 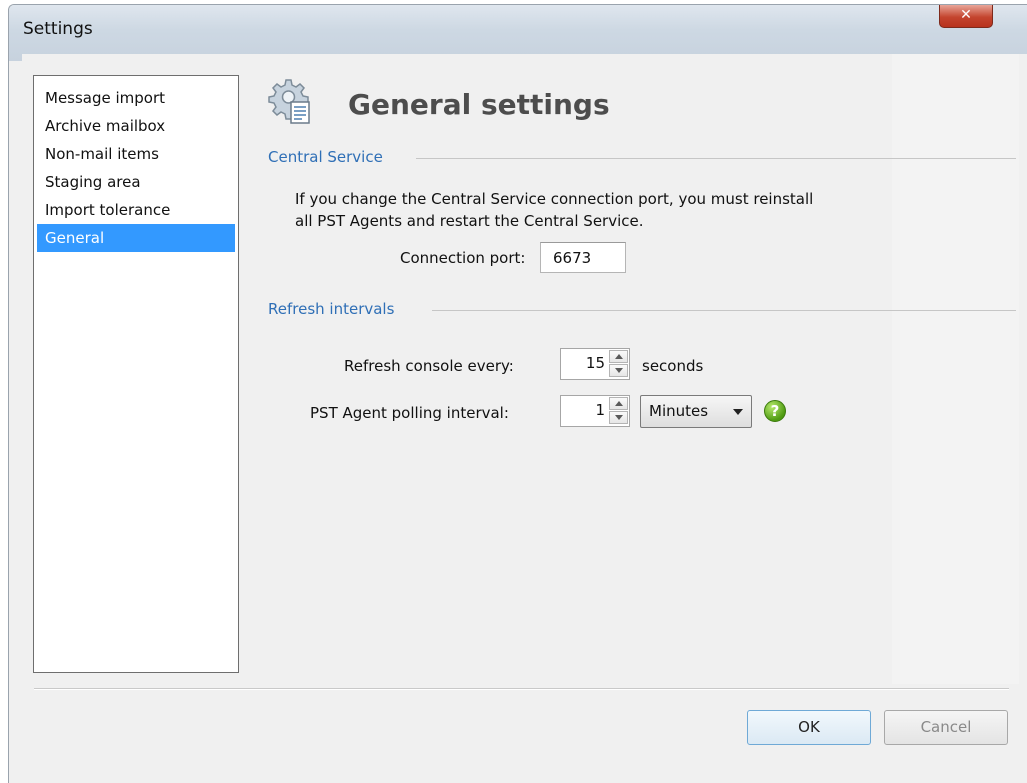 What do you see at coordinates (325, 157) in the screenshot?
I see `section-heading-central-service: Central Service` at bounding box center [325, 157].